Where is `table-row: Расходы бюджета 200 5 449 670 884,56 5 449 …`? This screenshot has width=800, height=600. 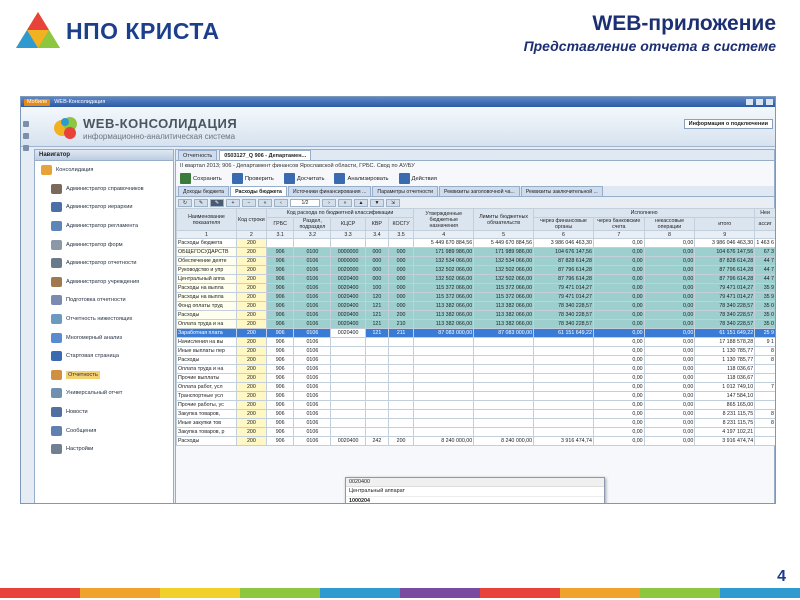
table-row: Расходы бюджета 200 5 449 670 884,56 5 449 … is located at coordinates (475, 243).